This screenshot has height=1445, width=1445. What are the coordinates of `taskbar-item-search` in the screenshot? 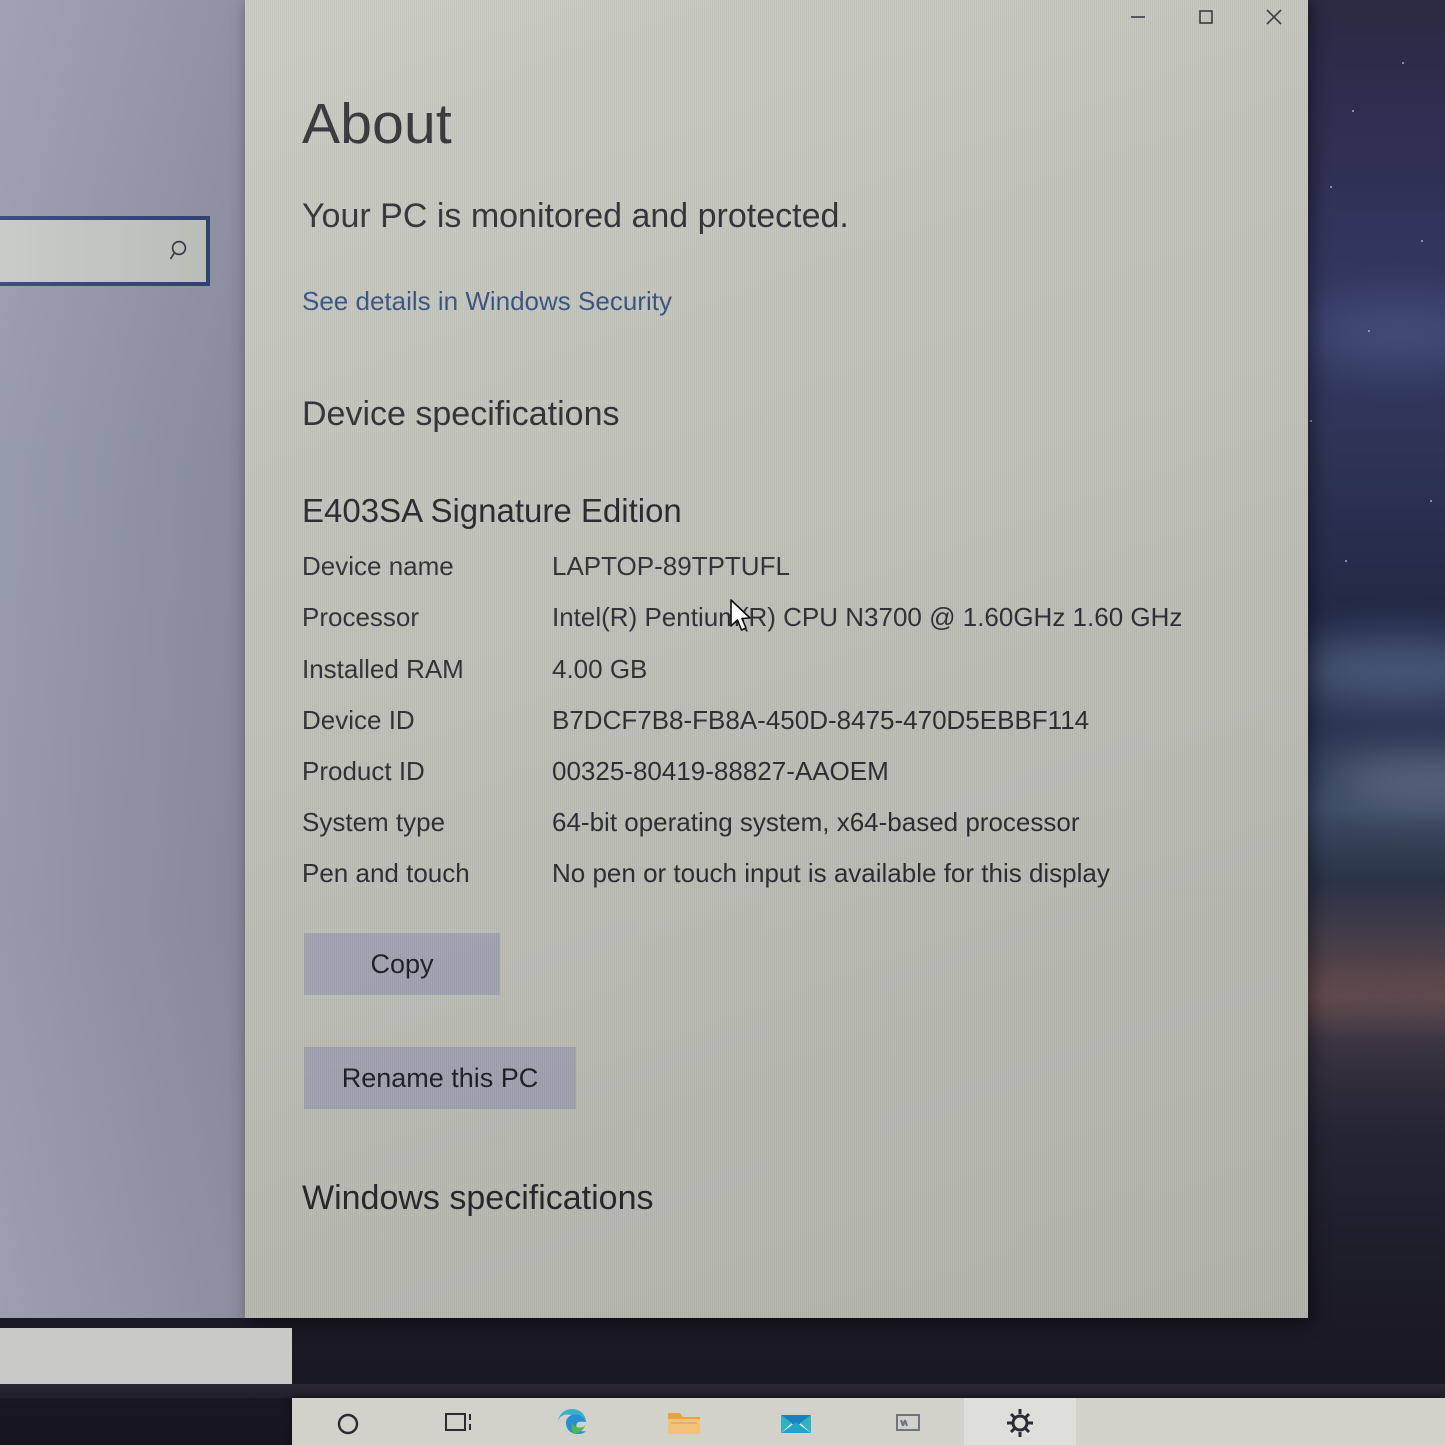 It's located at (348, 1421).